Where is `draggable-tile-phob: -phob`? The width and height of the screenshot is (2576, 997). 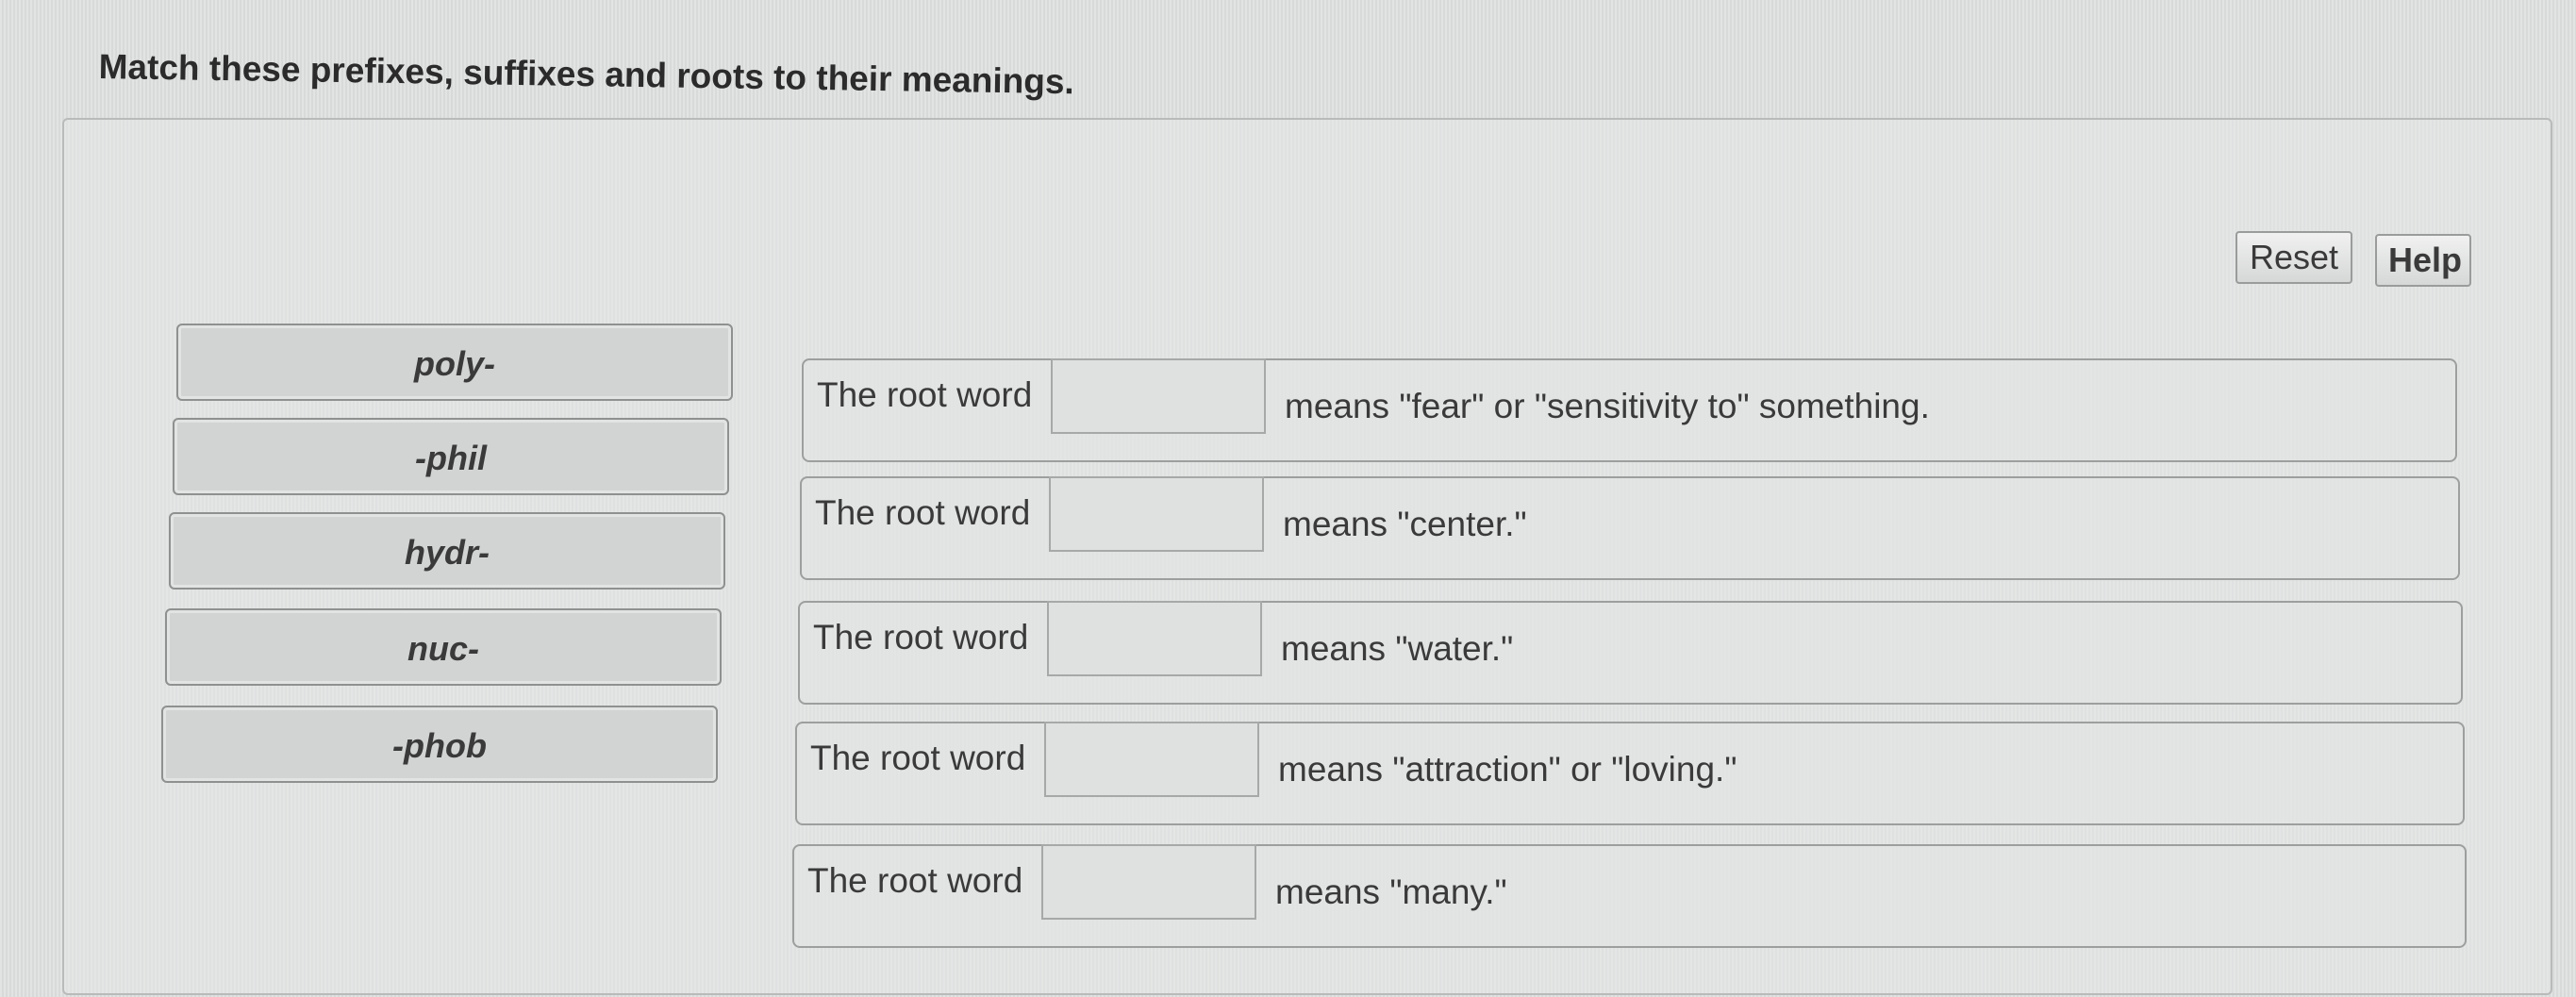
draggable-tile-phob: -phob is located at coordinates (440, 744).